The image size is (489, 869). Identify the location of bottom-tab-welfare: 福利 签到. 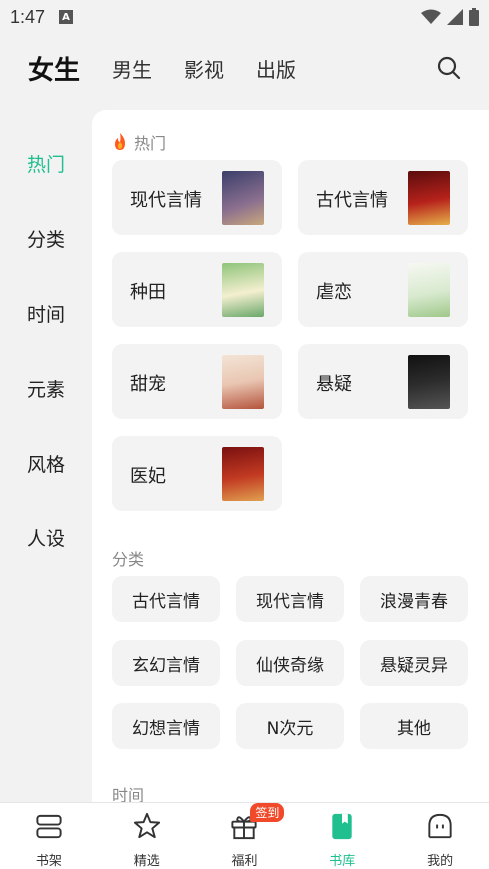
(245, 836).